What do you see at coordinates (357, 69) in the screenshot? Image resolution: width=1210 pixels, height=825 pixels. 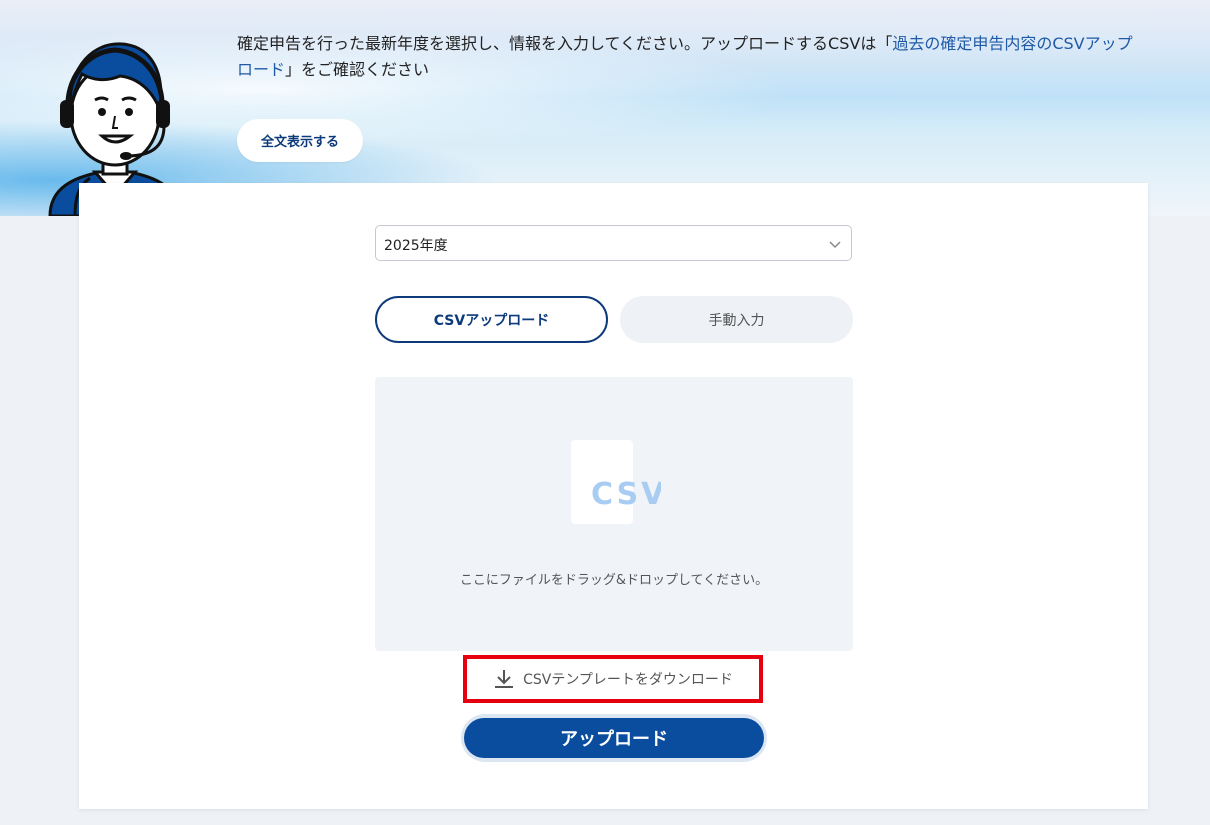 I see `intro-text-after: 」をご確認ください` at bounding box center [357, 69].